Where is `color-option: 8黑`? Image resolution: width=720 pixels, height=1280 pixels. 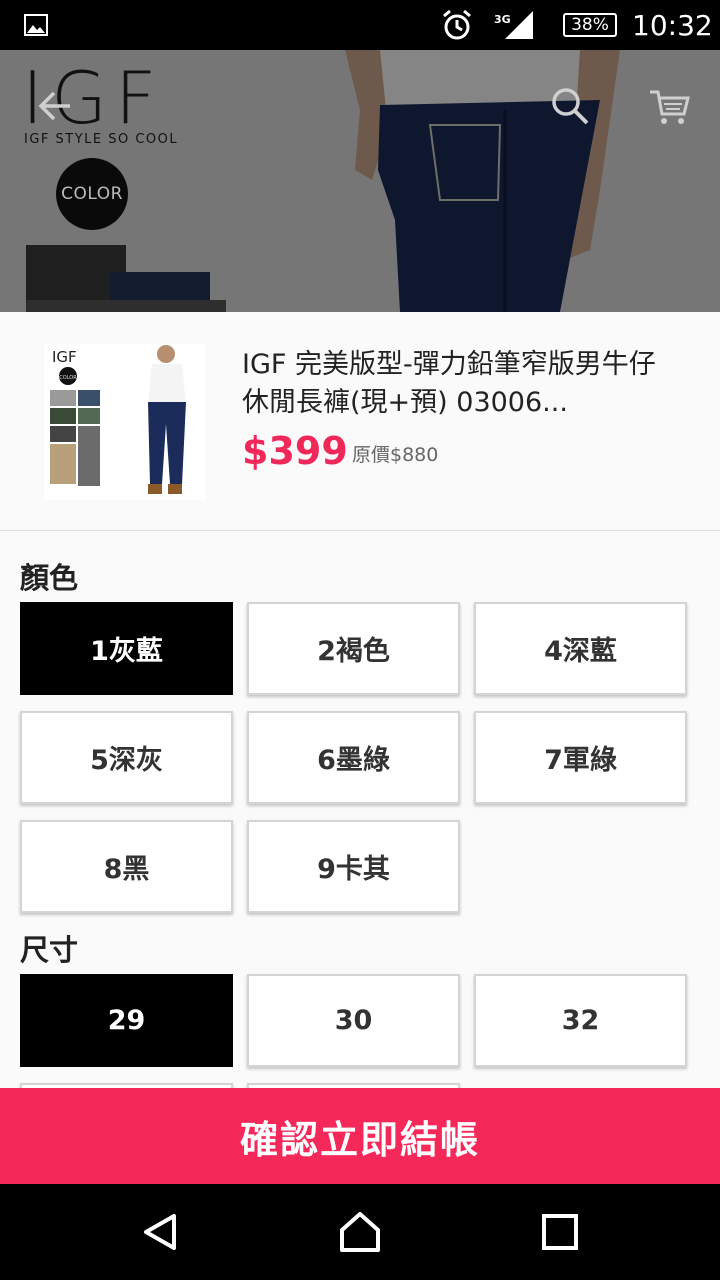
color-option: 8黑 is located at coordinates (126, 866).